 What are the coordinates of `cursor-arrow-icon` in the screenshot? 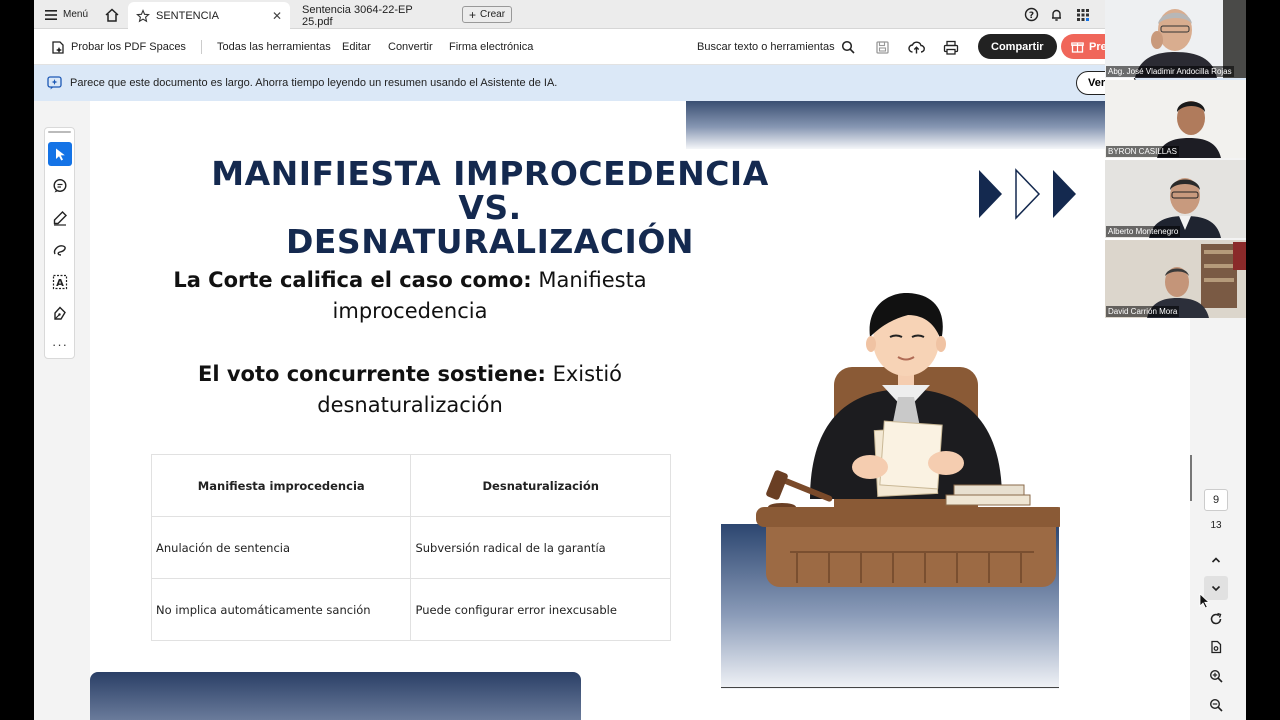 It's located at (60, 154).